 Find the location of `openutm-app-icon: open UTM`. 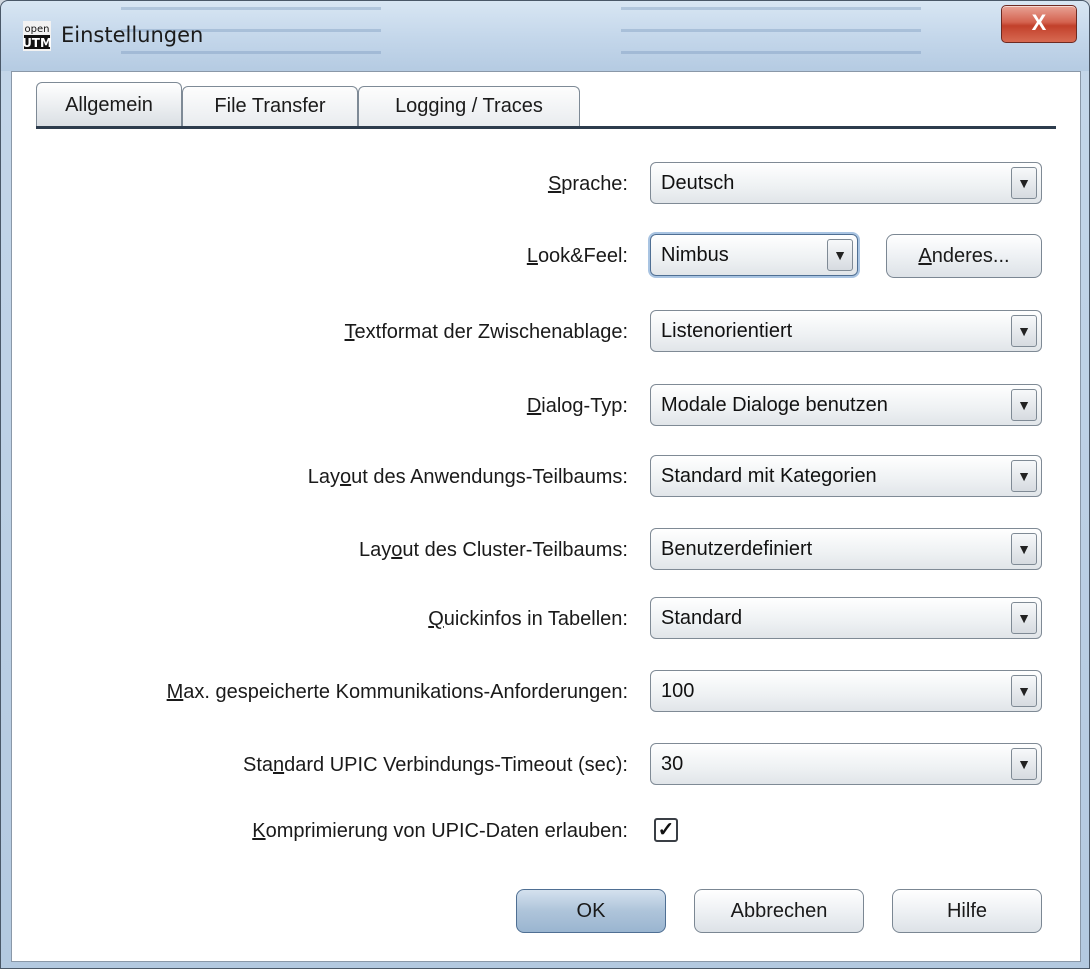

openutm-app-icon: open UTM is located at coordinates (37, 36).